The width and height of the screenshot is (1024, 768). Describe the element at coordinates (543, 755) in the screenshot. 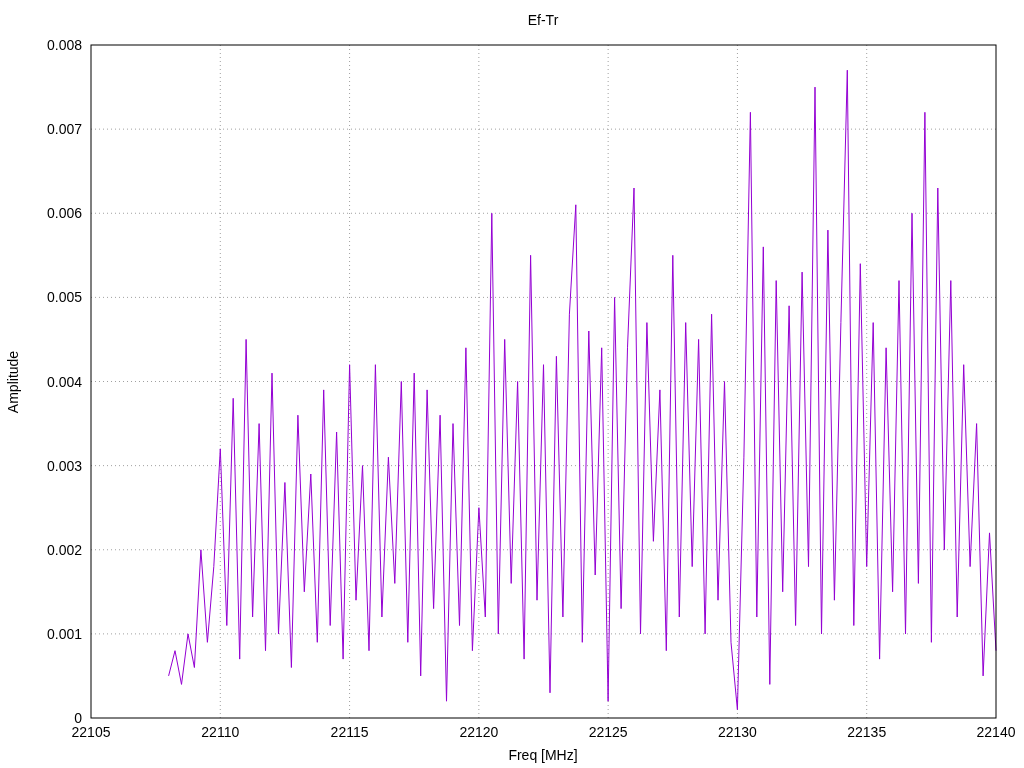

I see `x-axis-label: Freq [MHz]` at that location.